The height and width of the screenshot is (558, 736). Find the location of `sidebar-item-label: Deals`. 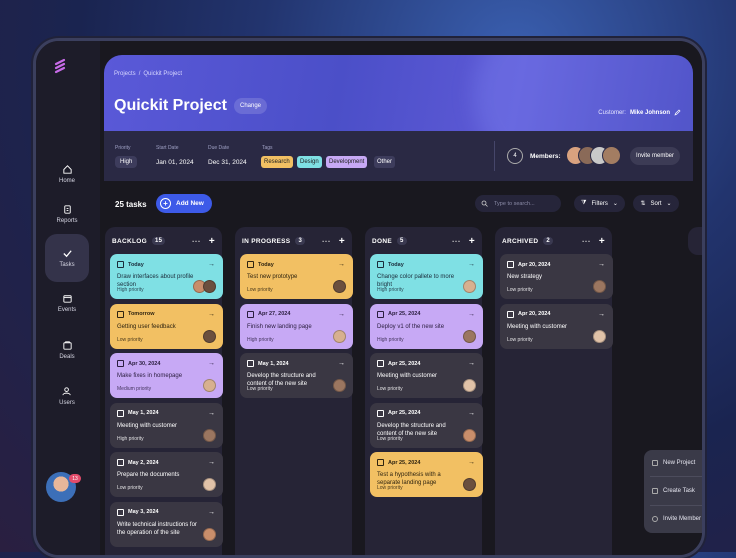

sidebar-item-label: Deals is located at coordinates (67, 357).